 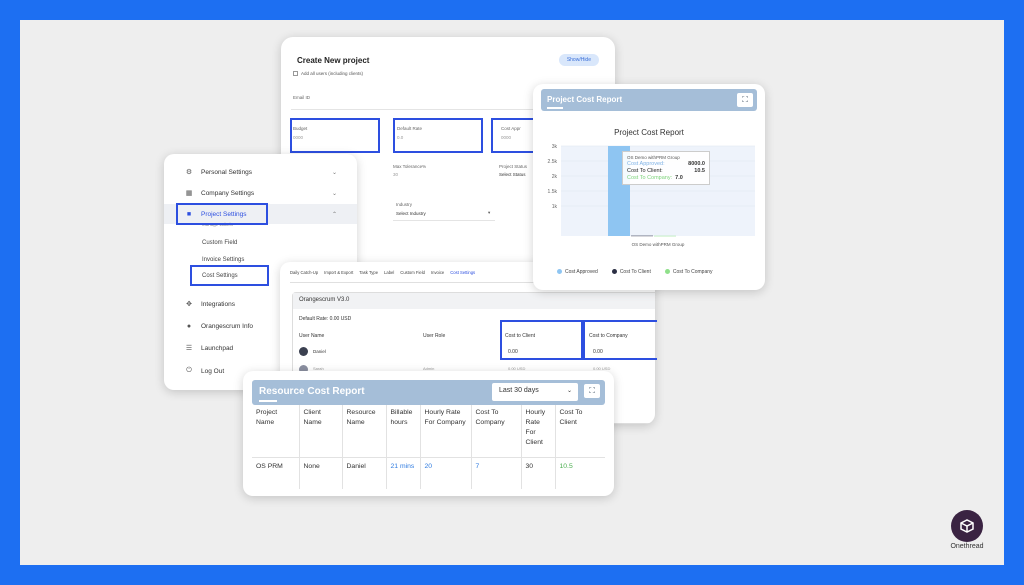 What do you see at coordinates (229, 275) in the screenshot?
I see `cost-settings-highlight` at bounding box center [229, 275].